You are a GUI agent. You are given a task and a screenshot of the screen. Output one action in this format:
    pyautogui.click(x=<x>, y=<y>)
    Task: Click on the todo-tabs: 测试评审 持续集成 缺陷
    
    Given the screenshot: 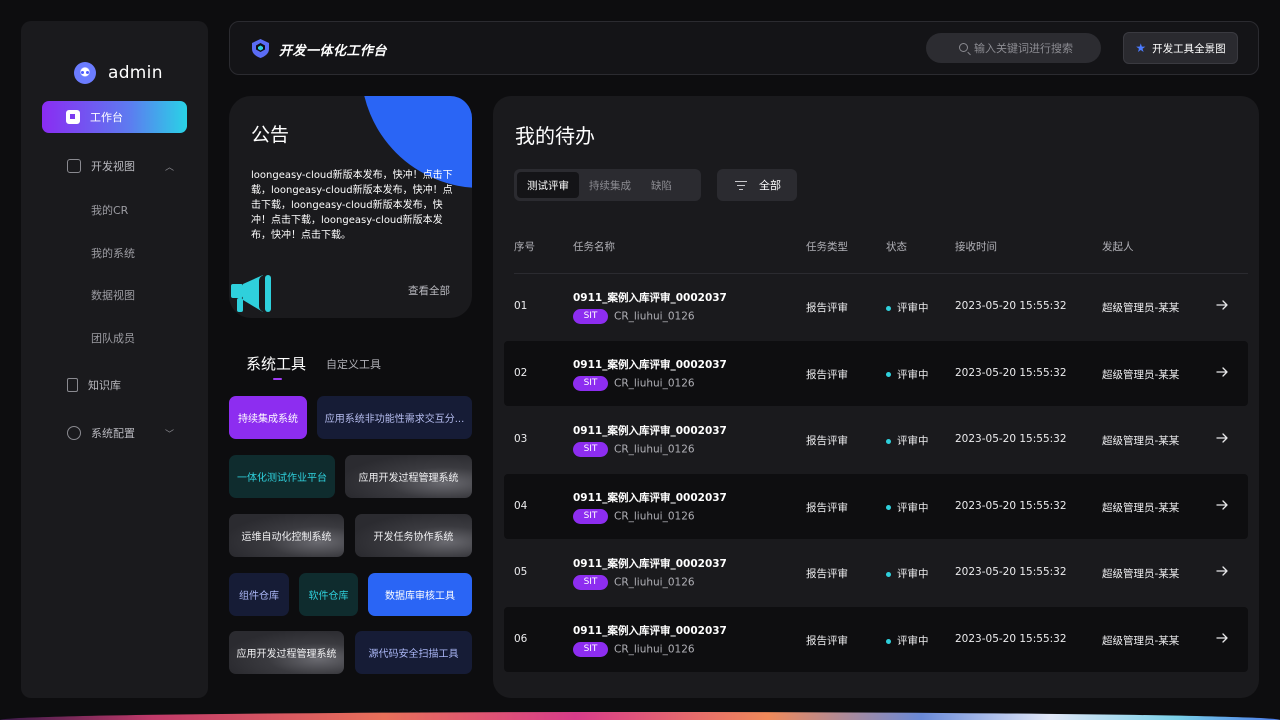 What is the action you would take?
    pyautogui.click(x=607, y=185)
    